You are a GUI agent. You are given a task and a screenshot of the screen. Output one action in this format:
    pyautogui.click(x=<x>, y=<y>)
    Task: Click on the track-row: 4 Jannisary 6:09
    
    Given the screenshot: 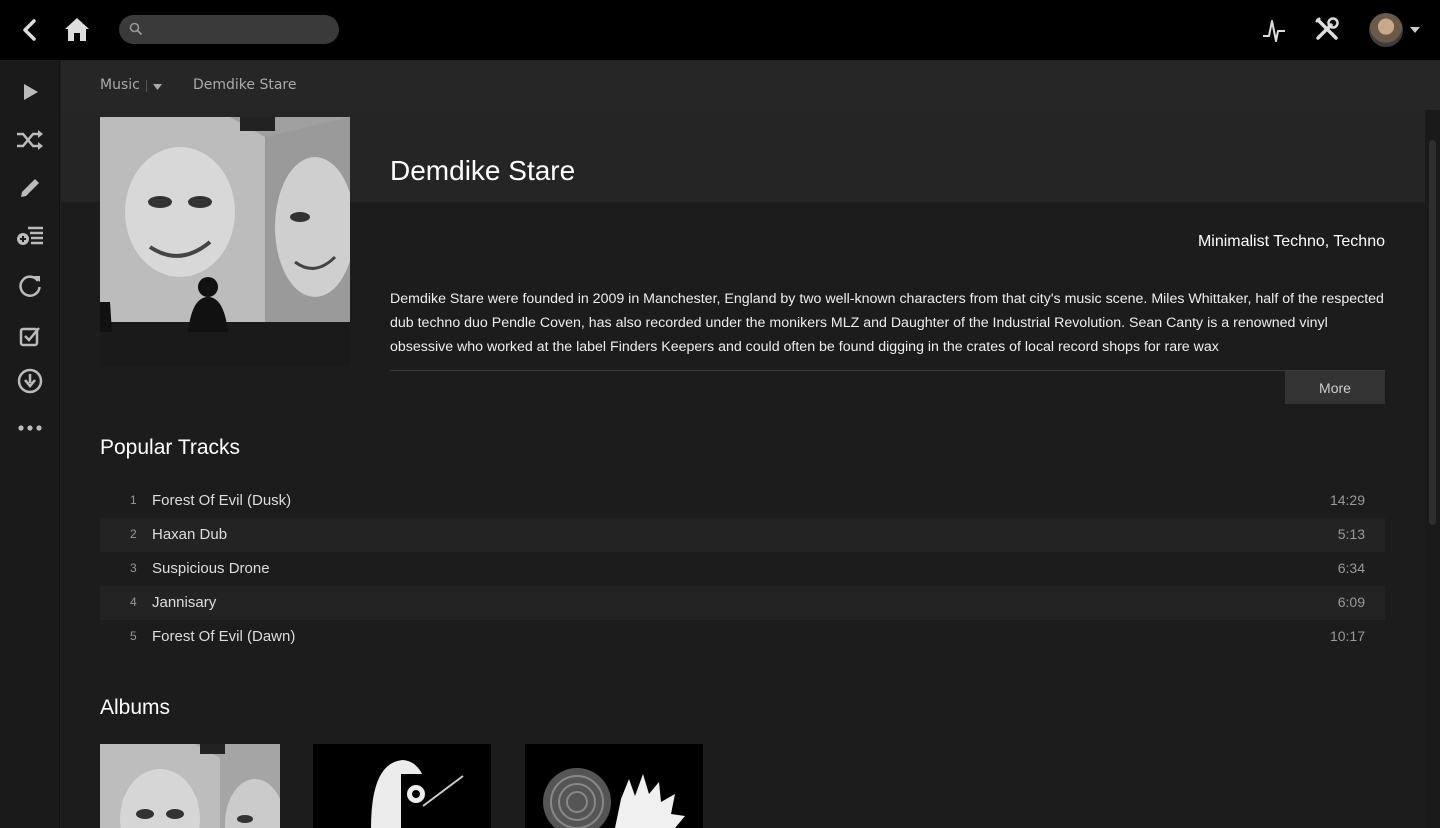 What is the action you would take?
    pyautogui.click(x=742, y=603)
    